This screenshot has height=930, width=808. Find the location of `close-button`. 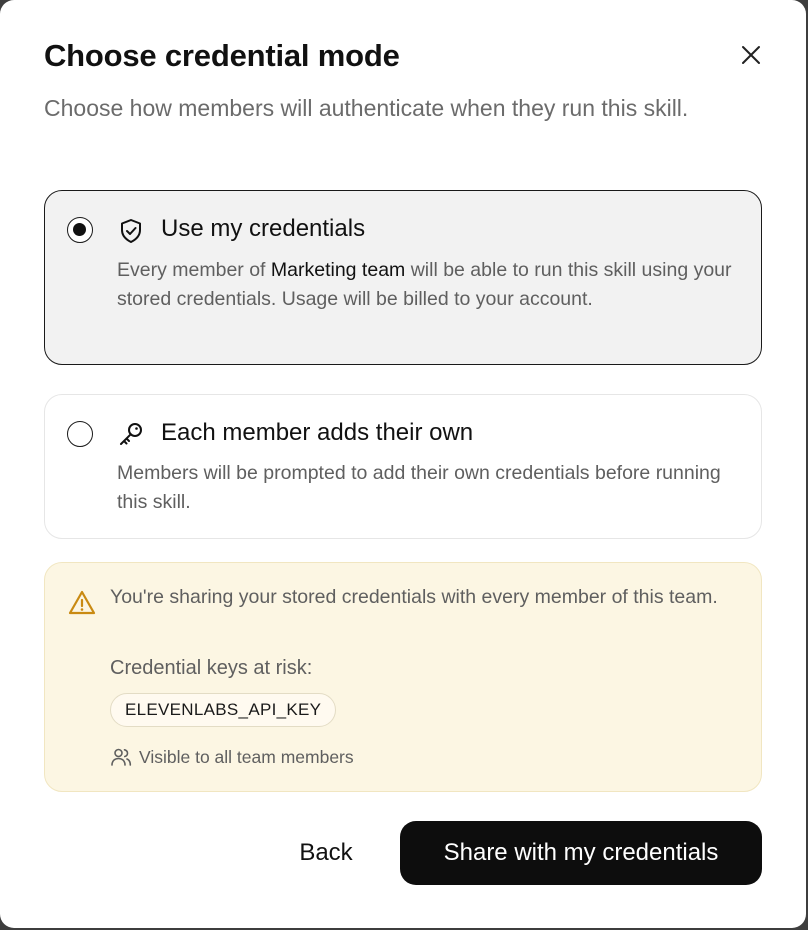

close-button is located at coordinates (751, 55).